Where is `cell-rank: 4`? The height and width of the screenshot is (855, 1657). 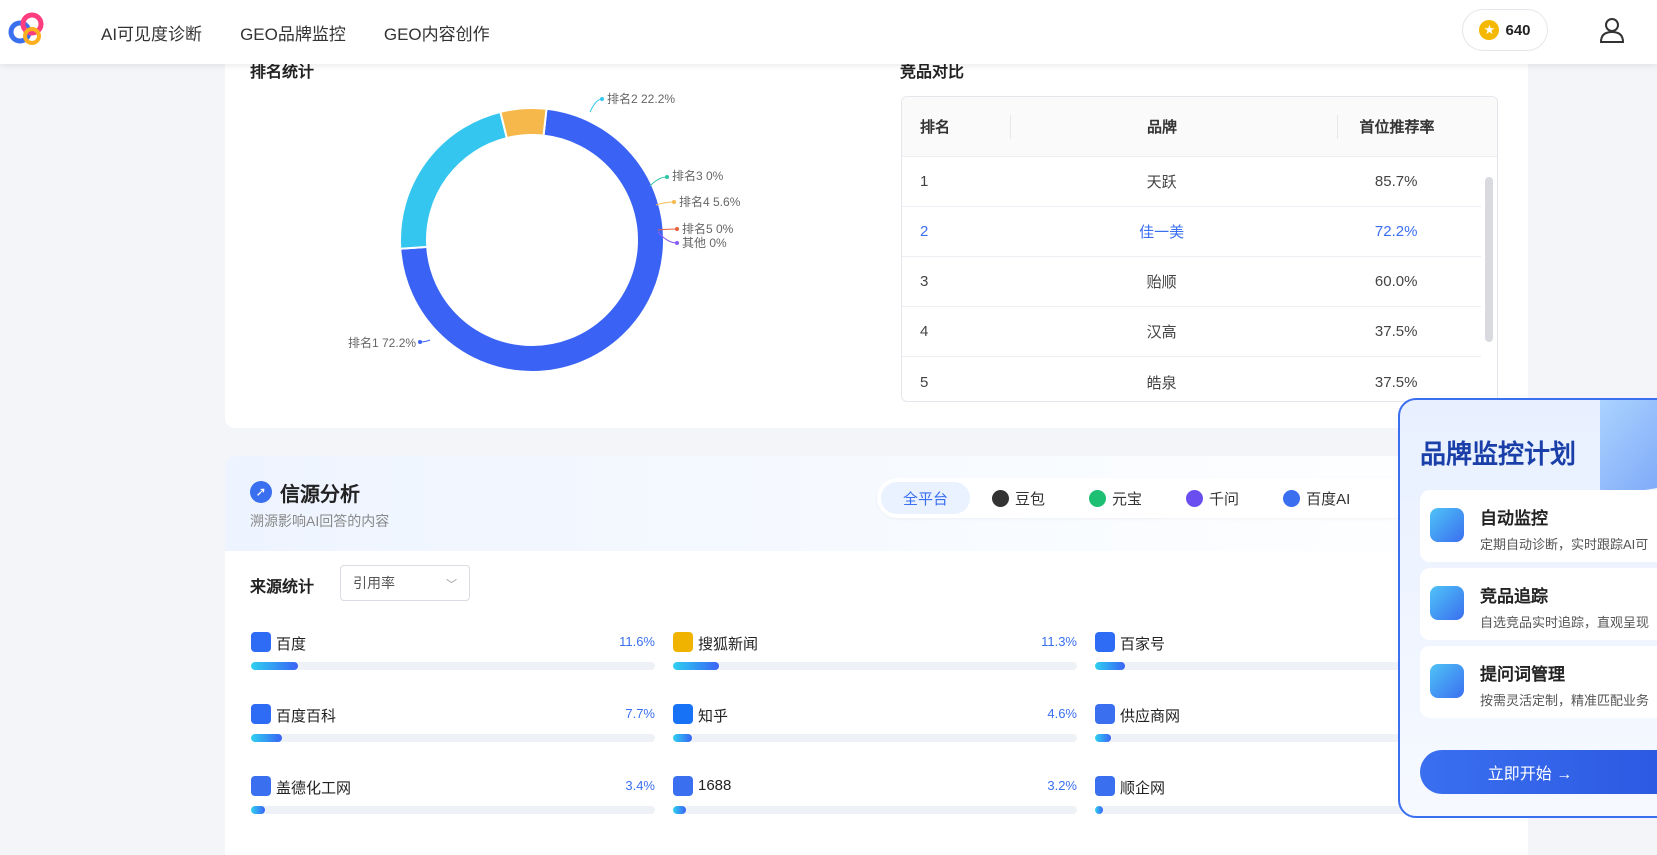
cell-rank: 4 is located at coordinates (924, 331).